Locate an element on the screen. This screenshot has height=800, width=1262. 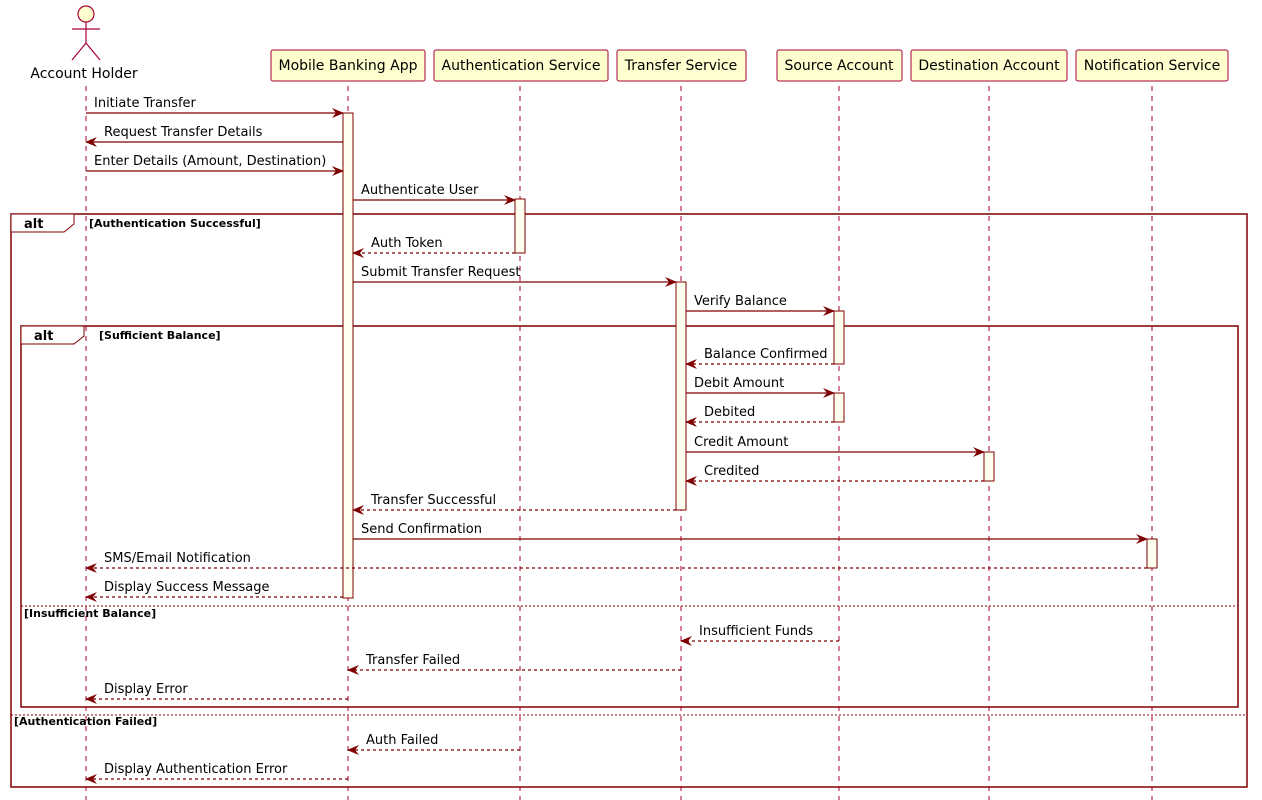
participant-label: Destination Account is located at coordinates (989, 66).